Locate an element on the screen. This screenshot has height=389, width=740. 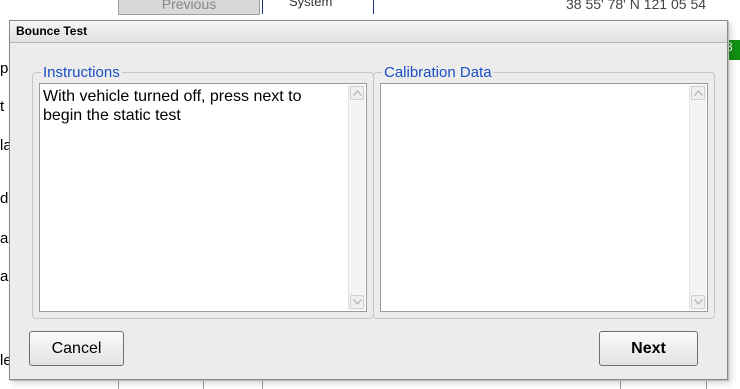
instructions-legend: Instructions is located at coordinates (81, 72).